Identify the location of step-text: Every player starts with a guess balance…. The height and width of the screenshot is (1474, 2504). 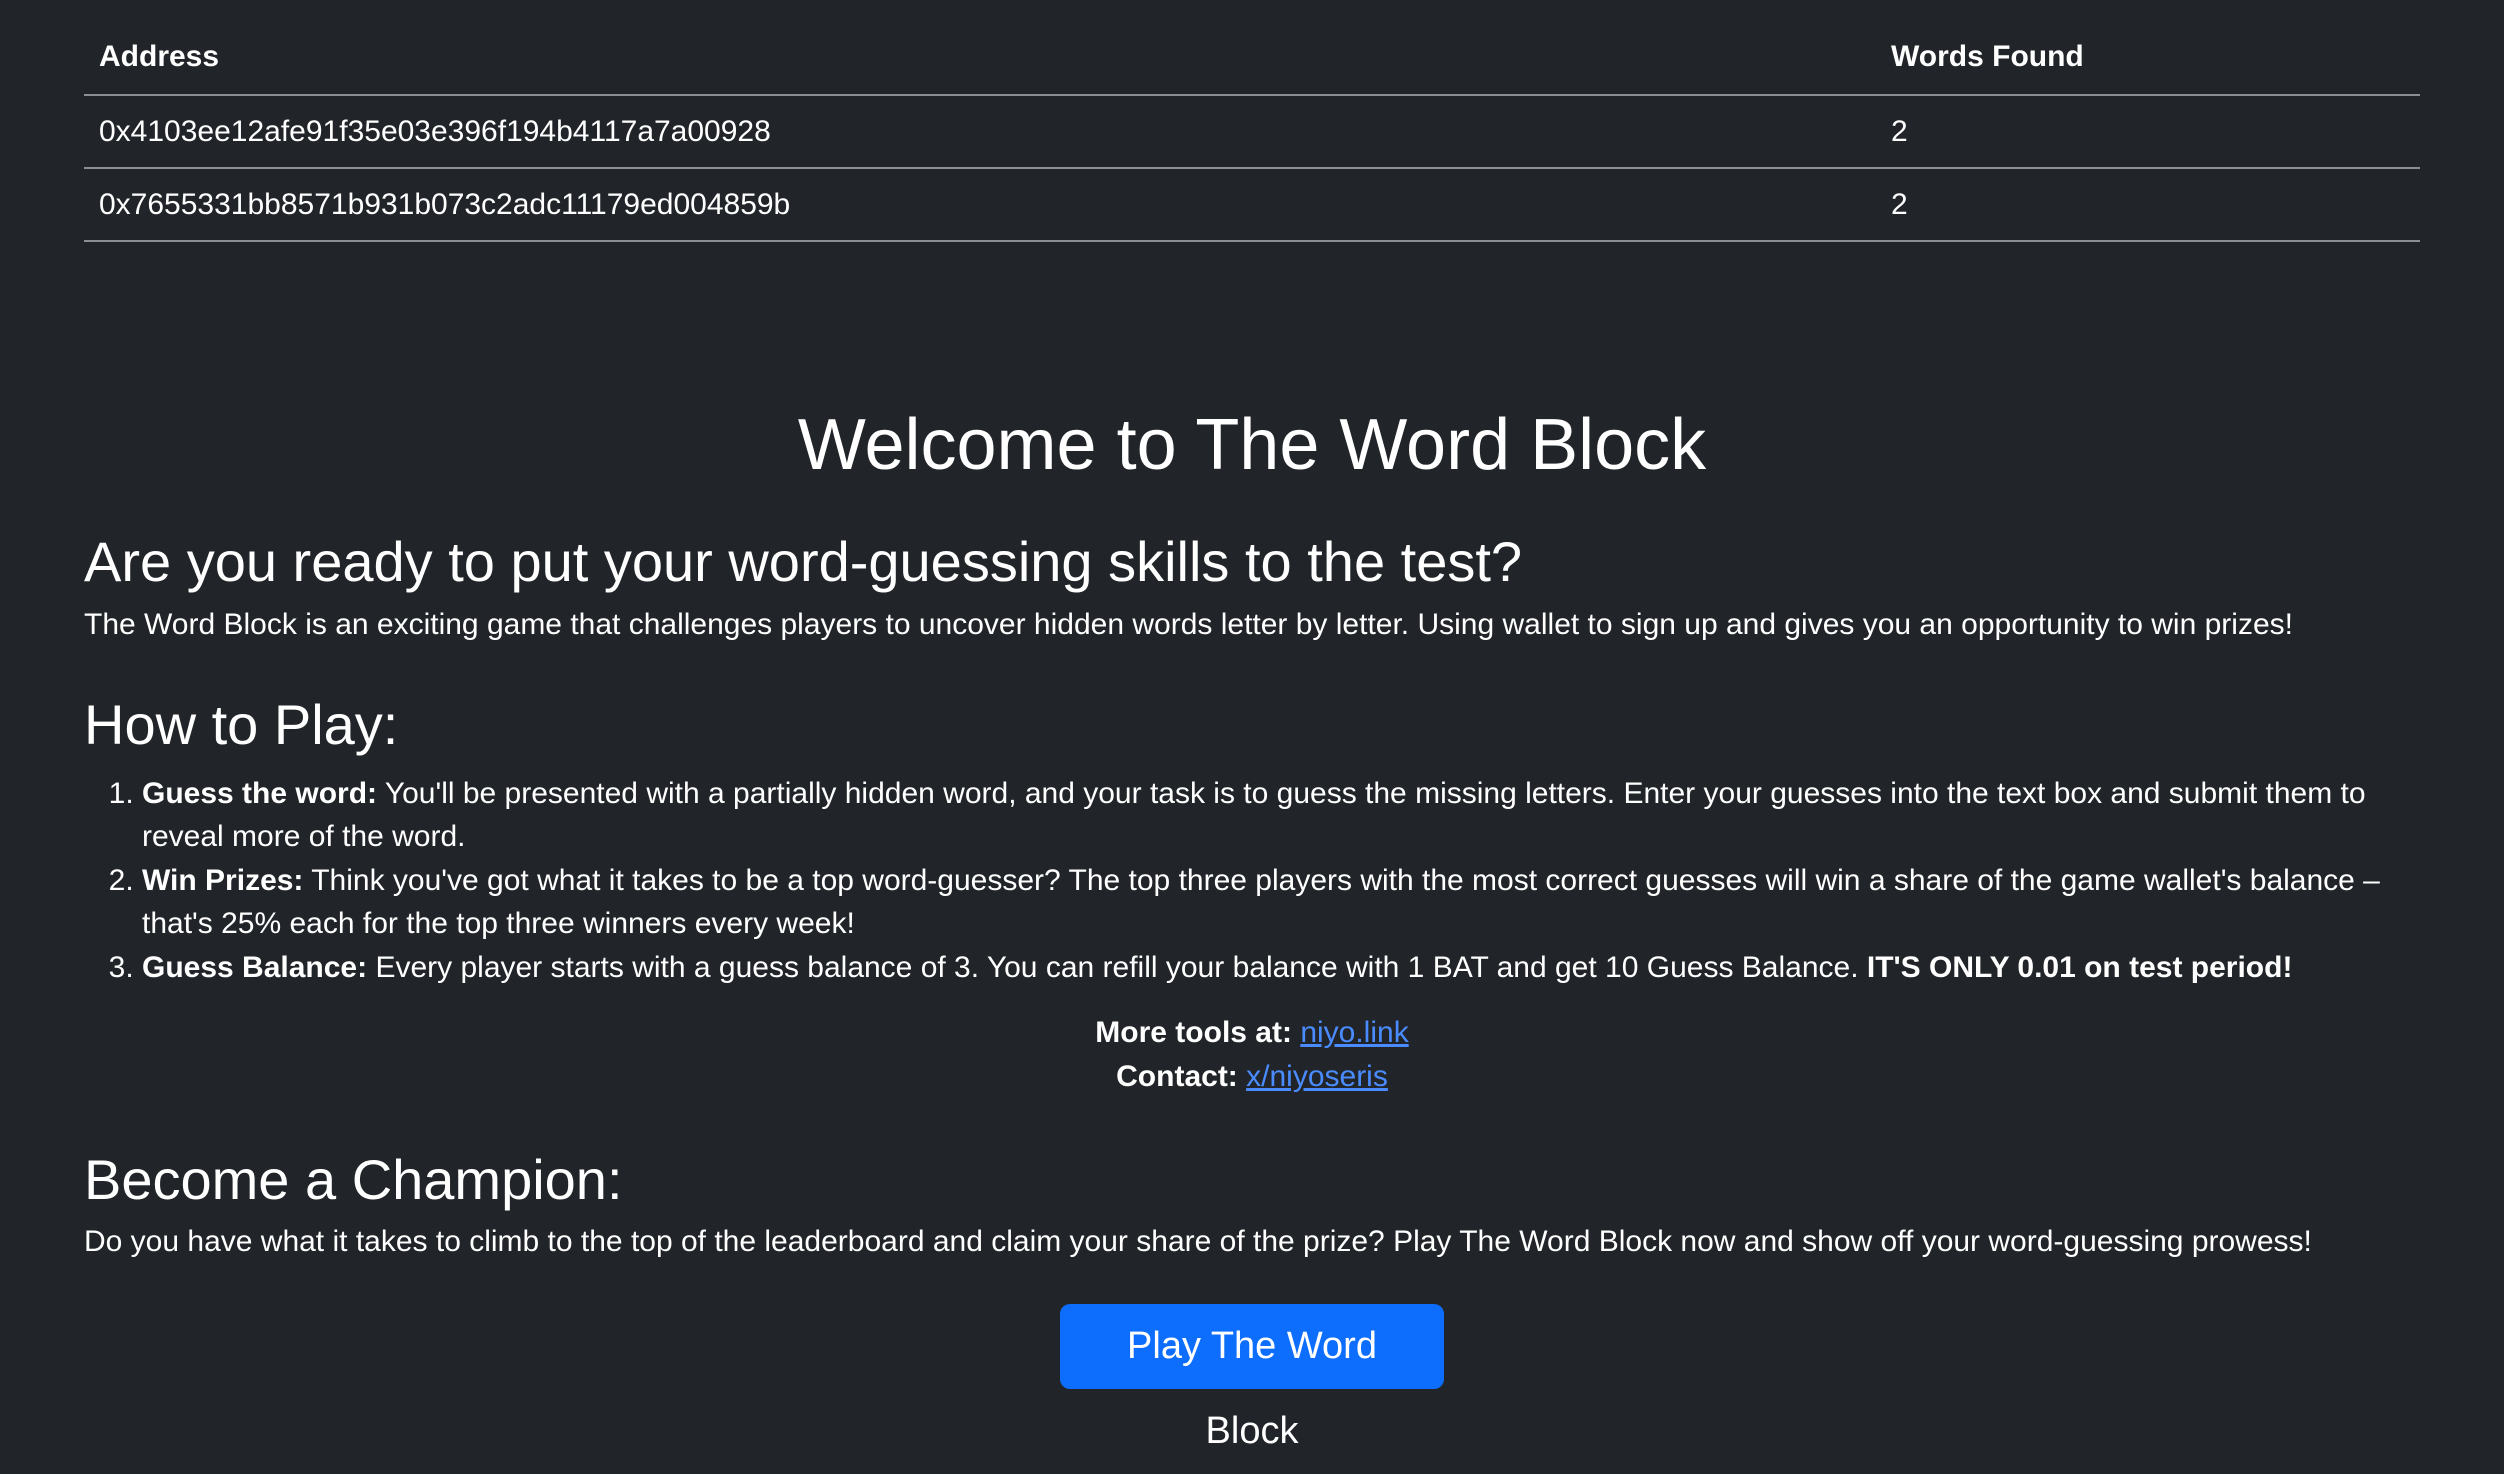
(1117, 967).